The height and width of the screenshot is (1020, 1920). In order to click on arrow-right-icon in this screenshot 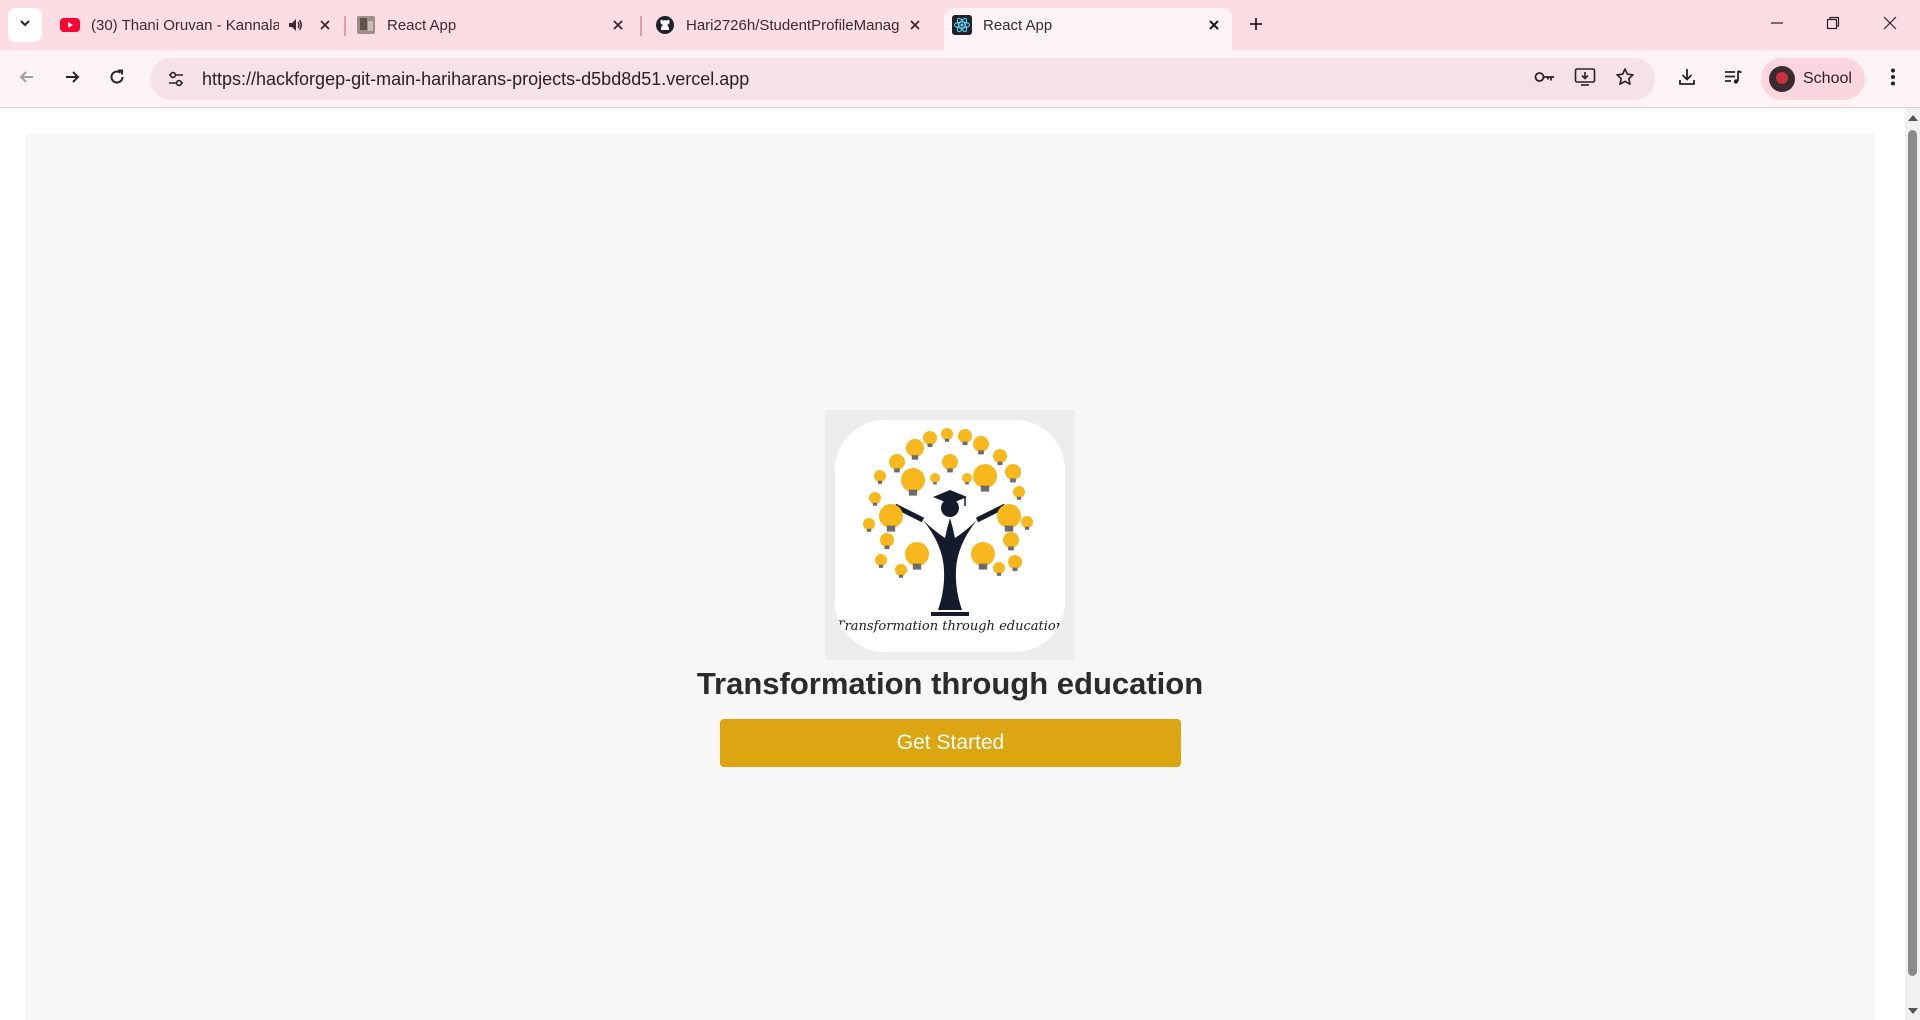, I will do `click(72, 79)`.